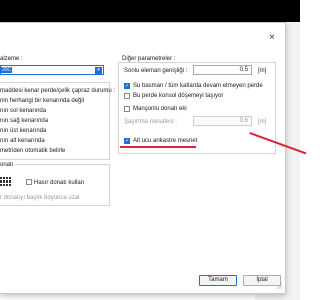 Image resolution: width=320 pixels, height=300 pixels. What do you see at coordinates (127, 86) in the screenshot?
I see `basement-checkbox: ✓` at bounding box center [127, 86].